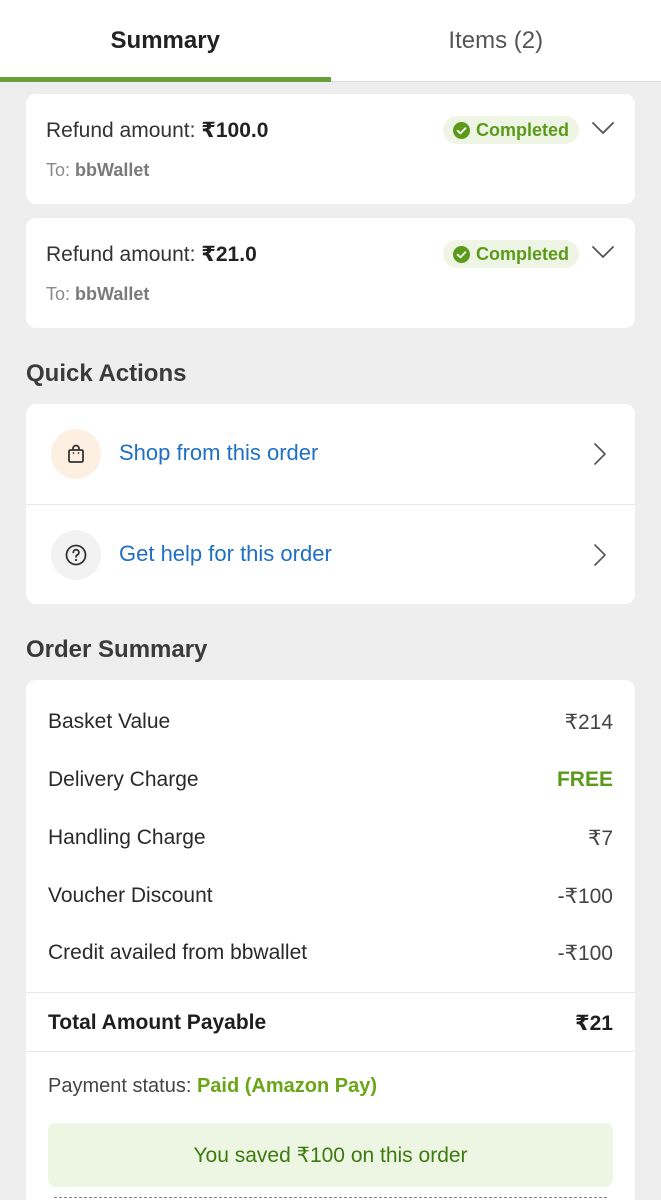 This screenshot has width=661, height=1200. I want to click on dashed-divider, so click(330, 1197).